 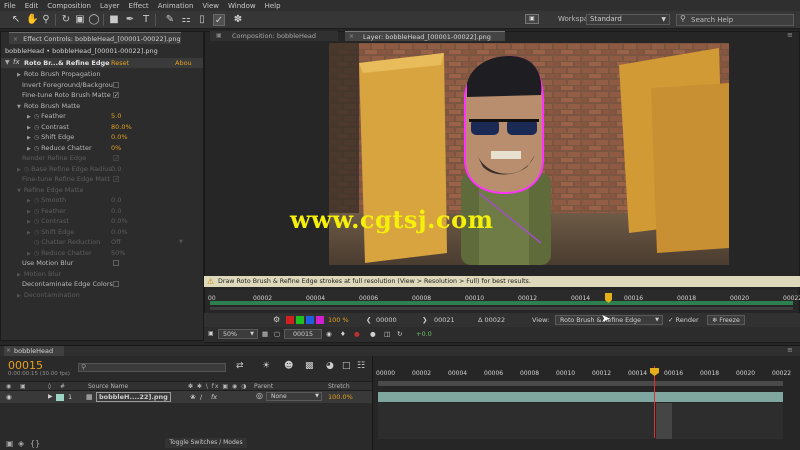 I want to click on roto-brush-tool-icon: ✓, so click(x=219, y=20).